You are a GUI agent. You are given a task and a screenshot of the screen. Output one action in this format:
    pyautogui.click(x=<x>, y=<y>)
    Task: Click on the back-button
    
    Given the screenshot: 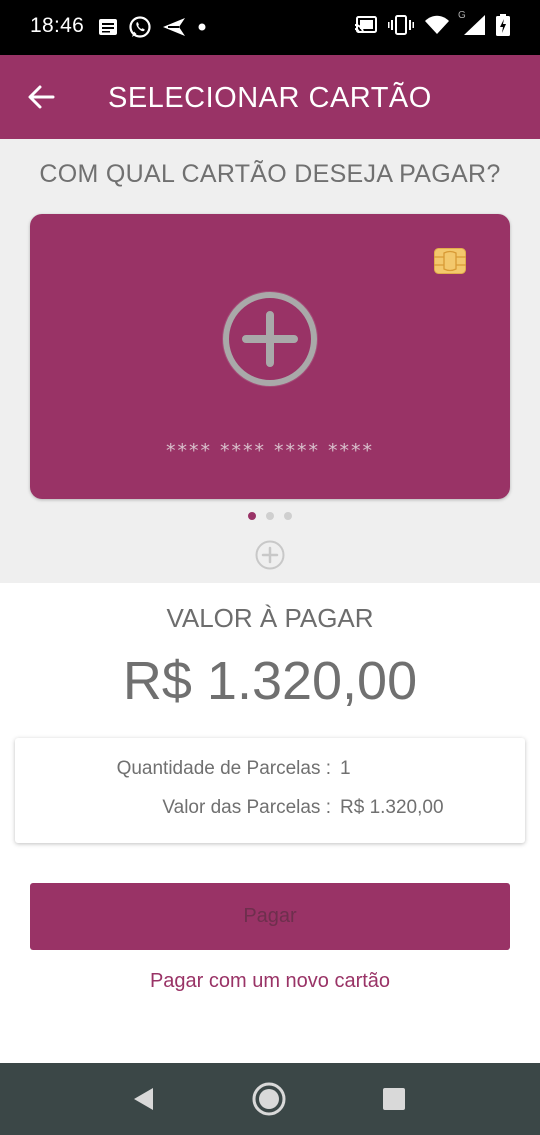 What is the action you would take?
    pyautogui.click(x=41, y=97)
    